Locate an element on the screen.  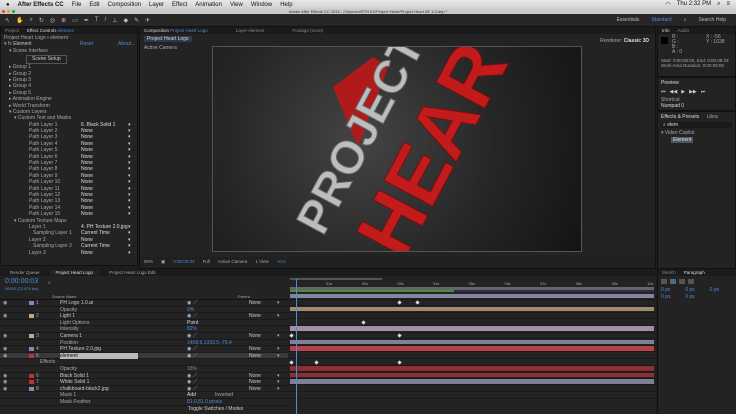
layer-row: ◉ 2 Light 1 ◉ ／ None ▾ is located at coordinates (144, 316).